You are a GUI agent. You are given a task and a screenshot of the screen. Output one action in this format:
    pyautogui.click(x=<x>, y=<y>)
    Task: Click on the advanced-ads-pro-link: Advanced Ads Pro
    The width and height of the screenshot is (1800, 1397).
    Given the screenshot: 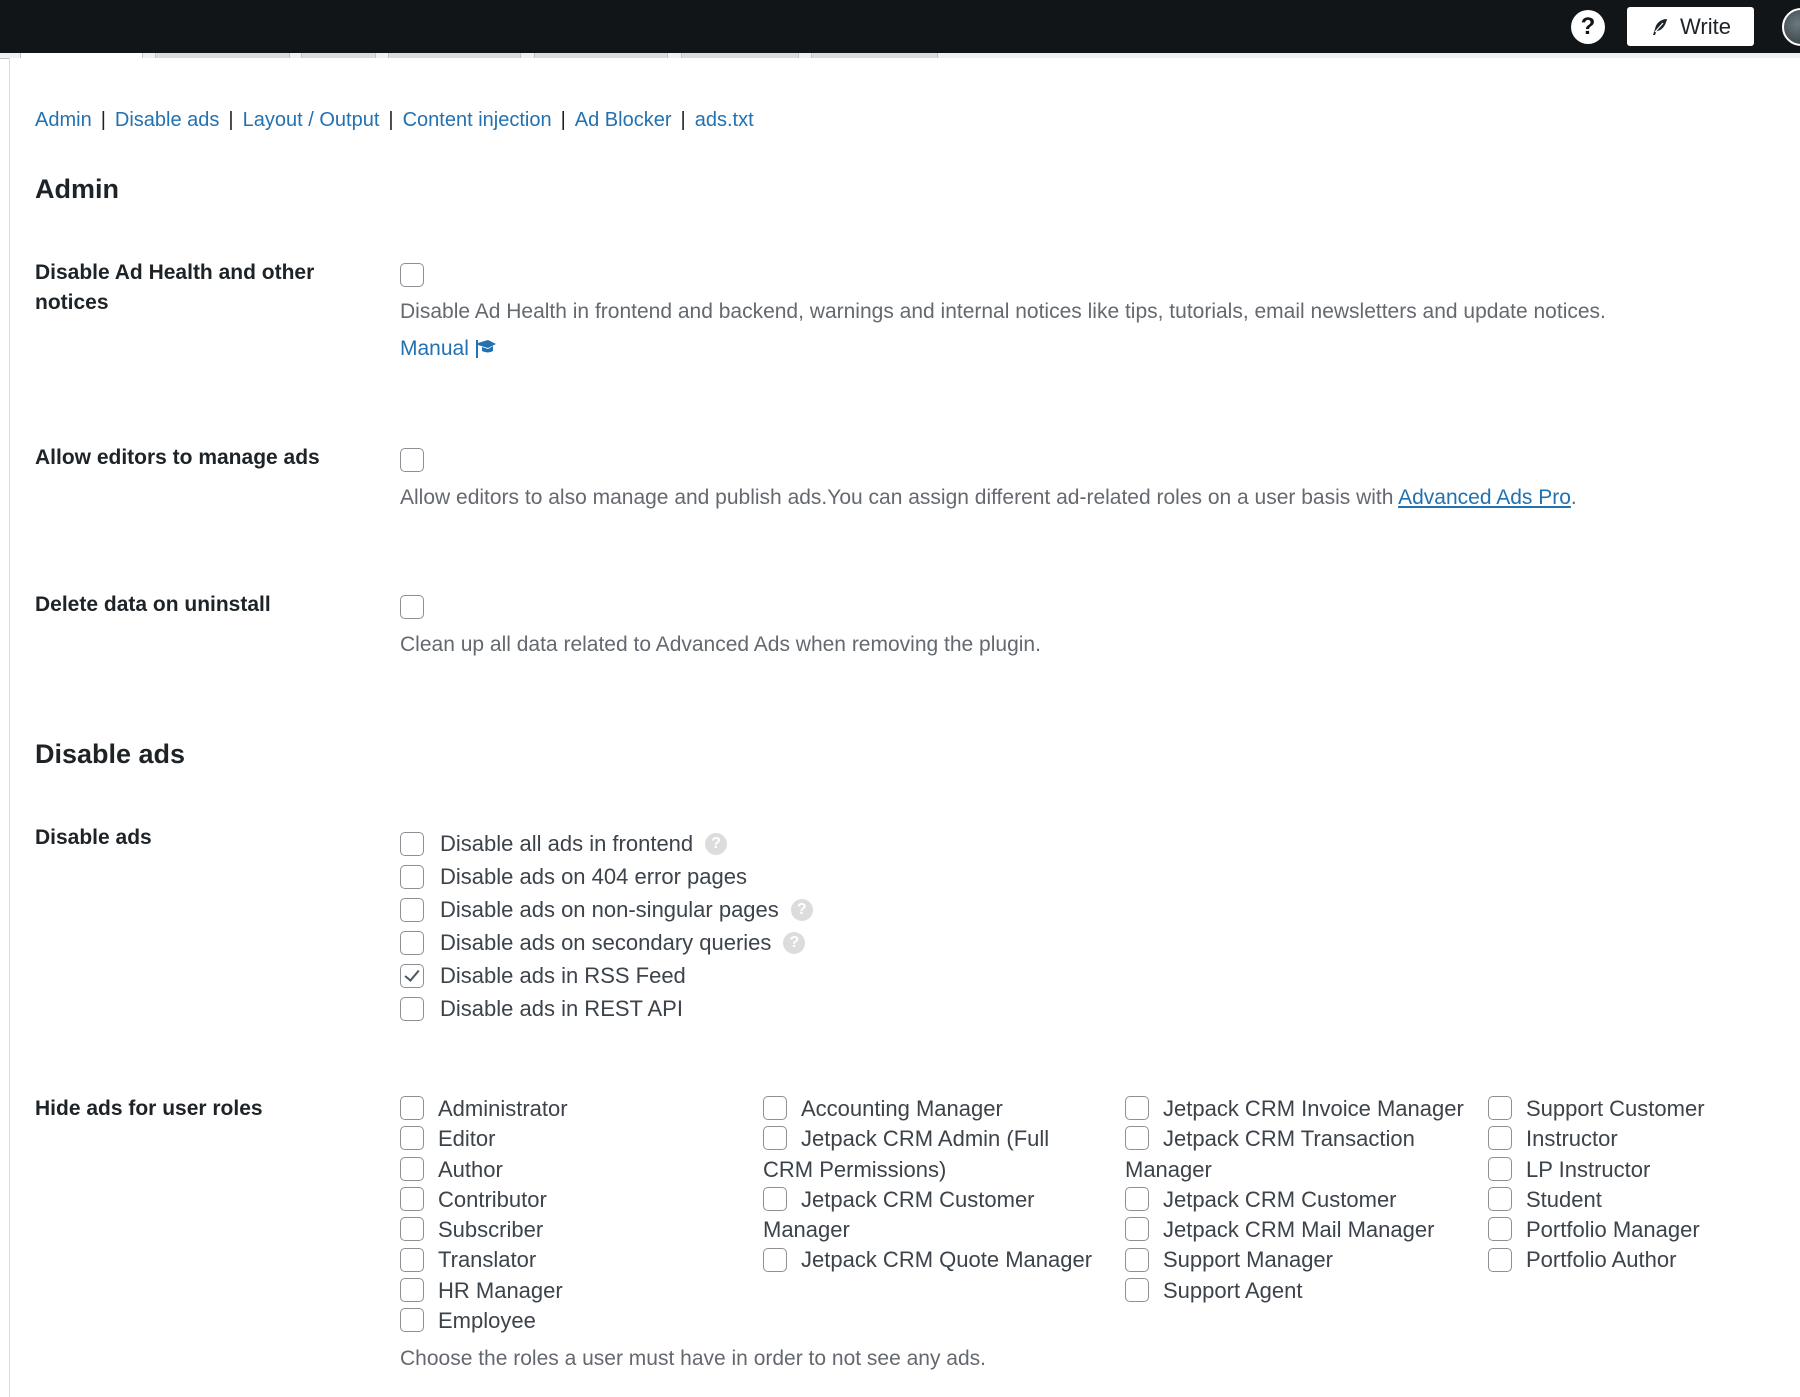 What is the action you would take?
    pyautogui.click(x=1484, y=497)
    